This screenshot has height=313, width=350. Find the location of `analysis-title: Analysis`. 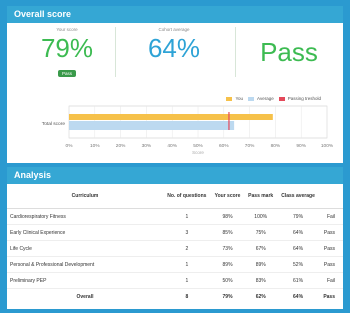

analysis-title: Analysis is located at coordinates (175, 175).